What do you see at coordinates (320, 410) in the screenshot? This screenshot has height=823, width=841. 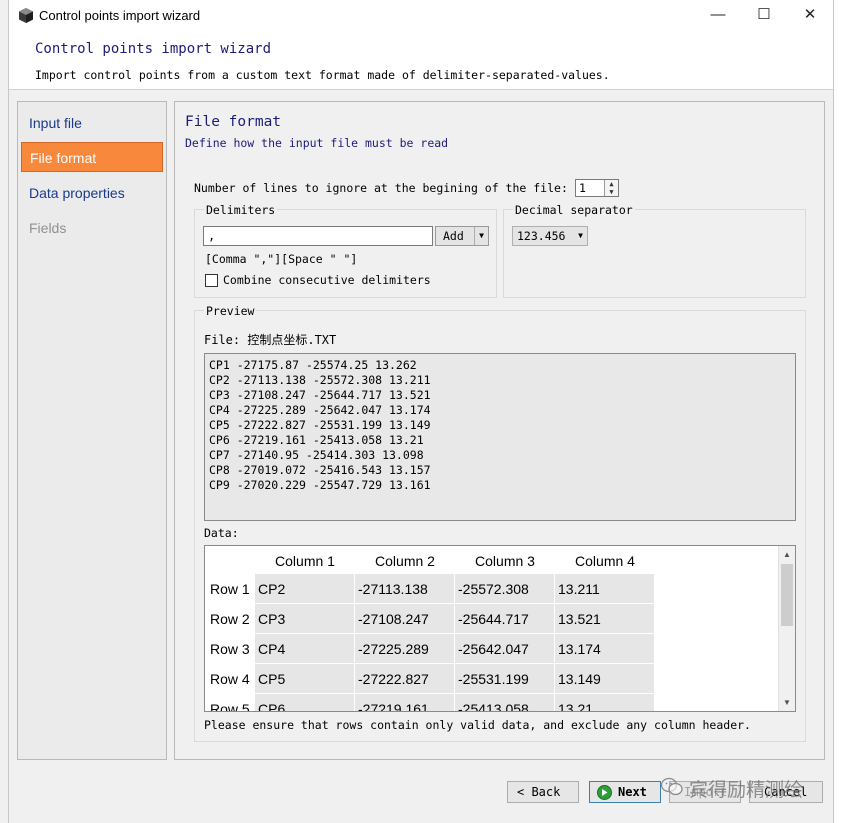 I see `preview-line: CP4 -27225.289 -25642.047 13.174` at bounding box center [320, 410].